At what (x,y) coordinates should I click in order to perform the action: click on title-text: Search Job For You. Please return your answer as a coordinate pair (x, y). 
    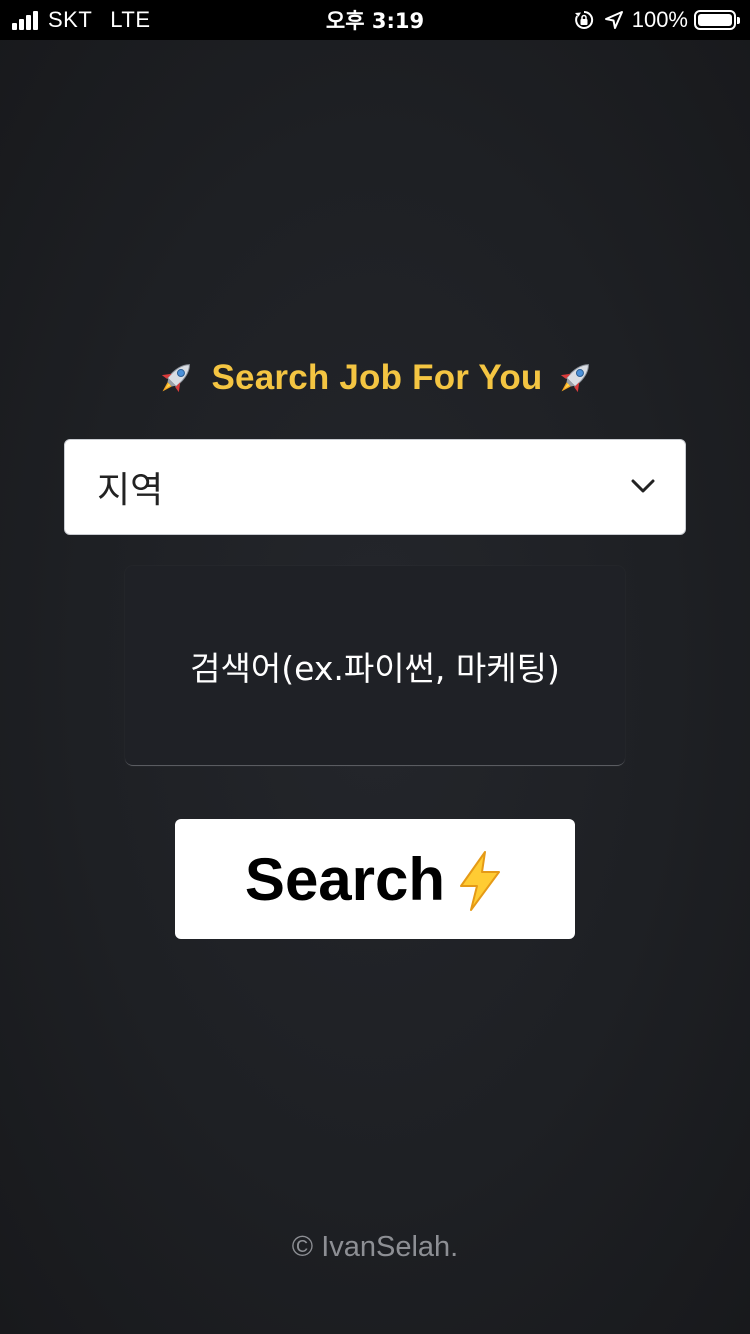
    Looking at the image, I should click on (377, 377).